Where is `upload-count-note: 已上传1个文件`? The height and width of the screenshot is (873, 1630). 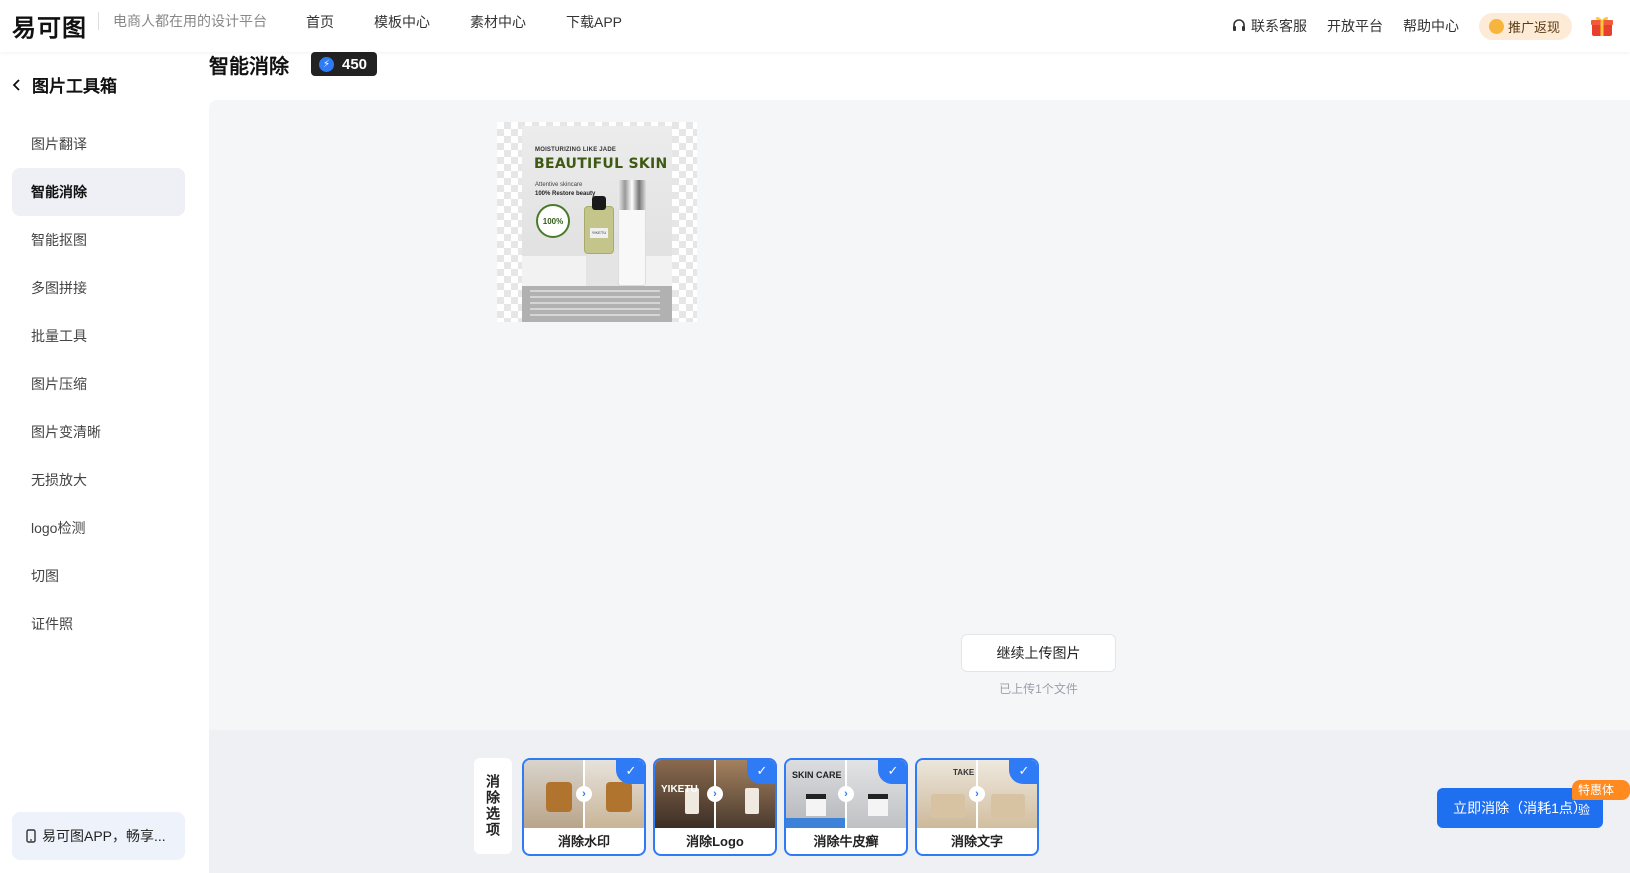 upload-count-note: 已上传1个文件 is located at coordinates (1038, 689).